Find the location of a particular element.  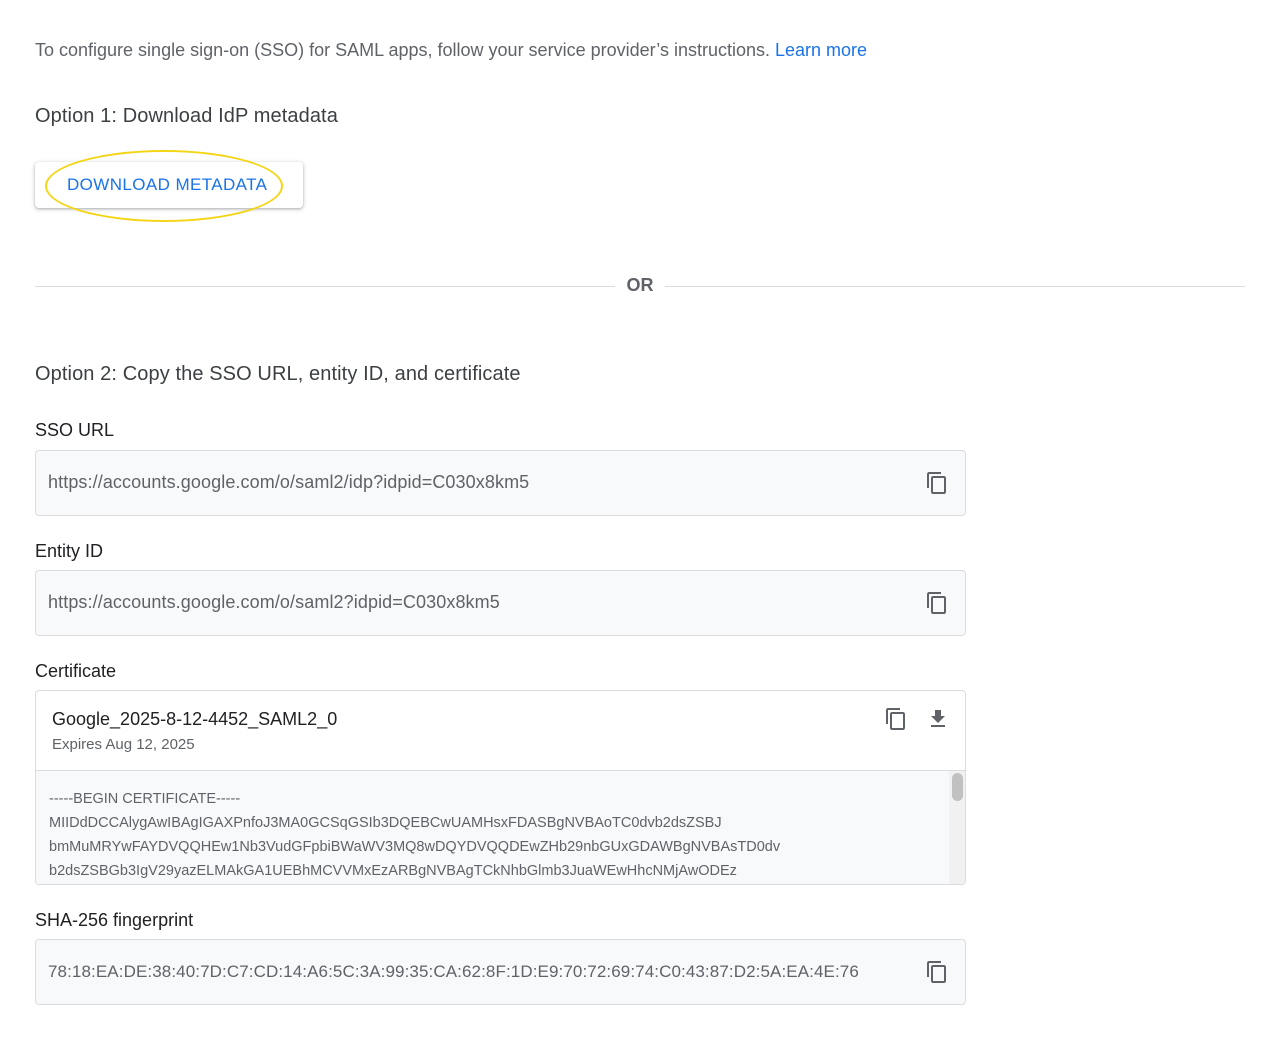

copy-entity-id-button is located at coordinates (937, 603).